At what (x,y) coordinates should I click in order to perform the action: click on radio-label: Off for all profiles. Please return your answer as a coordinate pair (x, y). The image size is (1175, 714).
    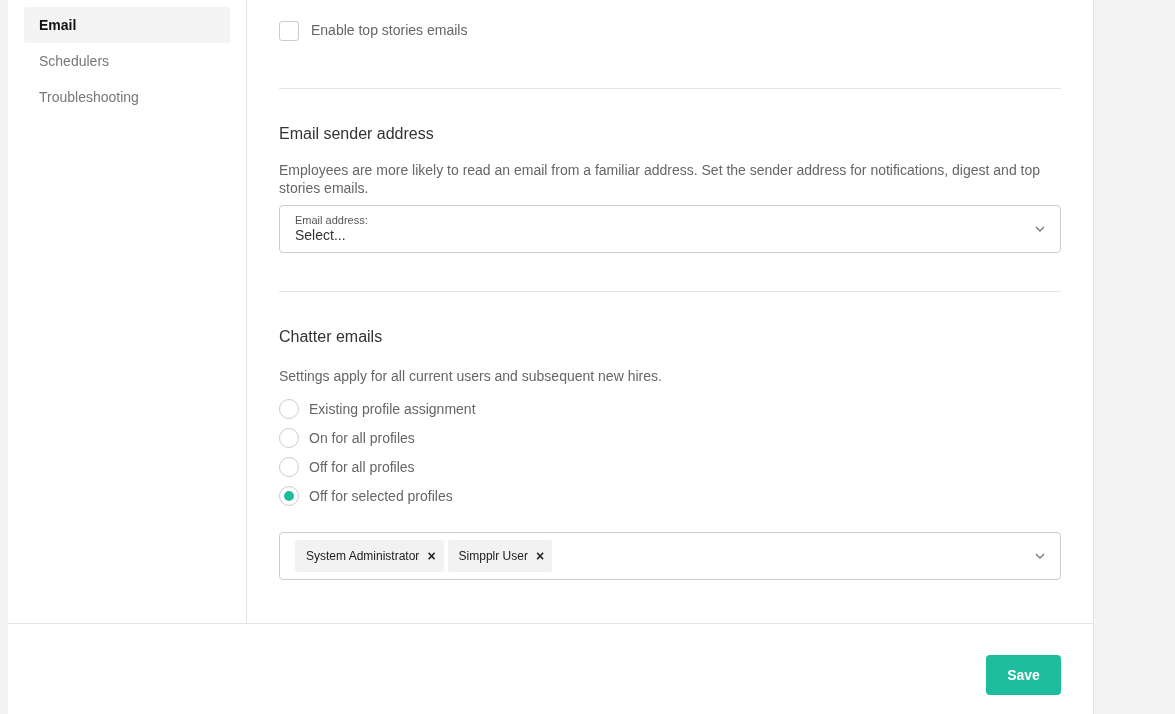
    Looking at the image, I should click on (362, 467).